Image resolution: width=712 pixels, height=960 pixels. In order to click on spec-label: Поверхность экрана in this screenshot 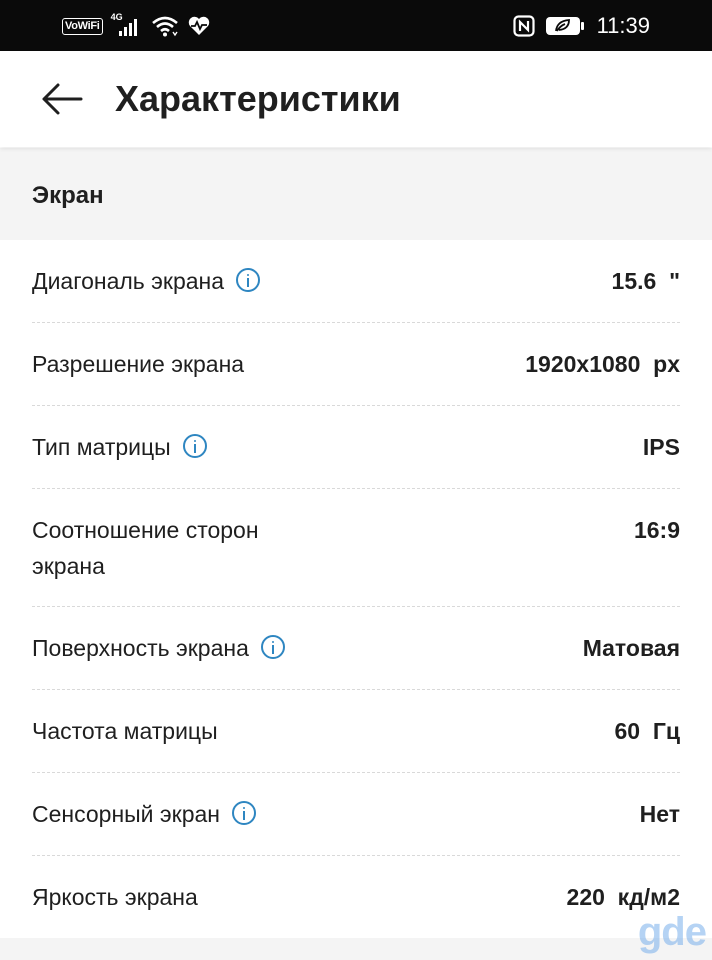, I will do `click(182, 648)`.